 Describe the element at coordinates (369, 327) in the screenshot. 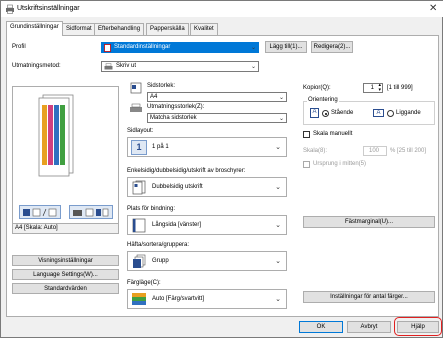

I see `cancel-button: Avbryt` at that location.